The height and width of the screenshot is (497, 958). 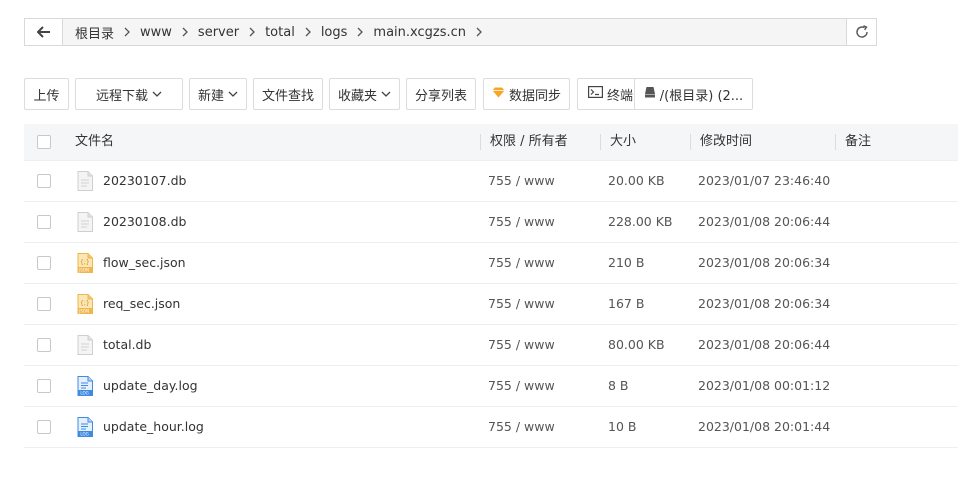 I want to click on upload-button: 上传, so click(x=46, y=94).